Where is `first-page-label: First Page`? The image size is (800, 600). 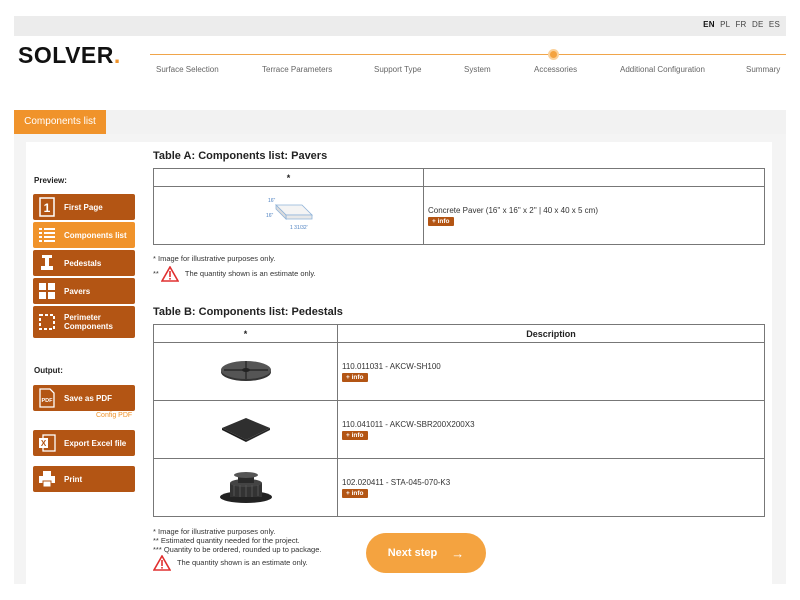
first-page-label: First Page is located at coordinates (83, 207).